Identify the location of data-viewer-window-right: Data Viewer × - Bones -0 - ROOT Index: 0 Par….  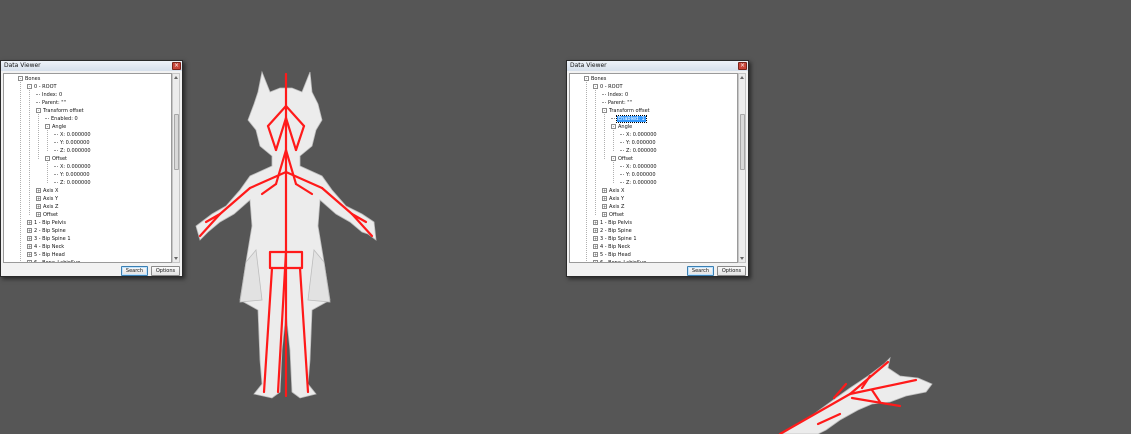
(657, 168).